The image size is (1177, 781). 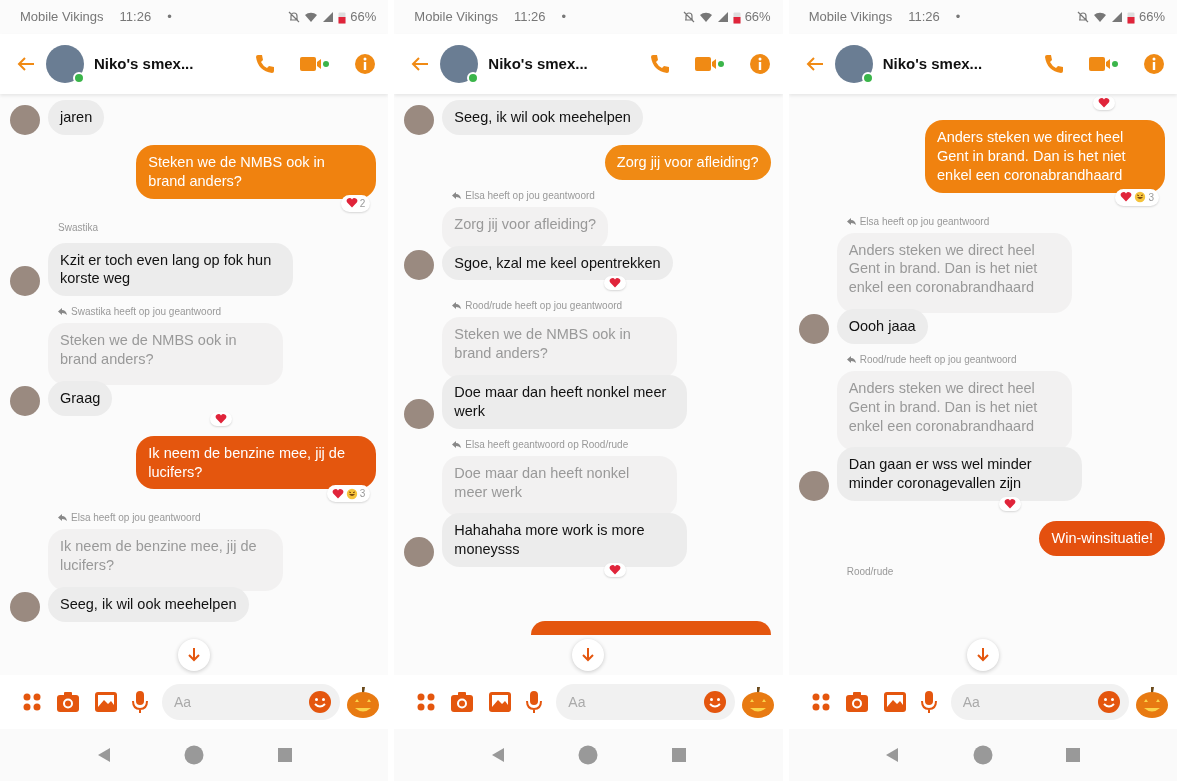 What do you see at coordinates (547, 444) in the screenshot?
I see `reply-note: Elsa heeft geantwoord op Rood/rude` at bounding box center [547, 444].